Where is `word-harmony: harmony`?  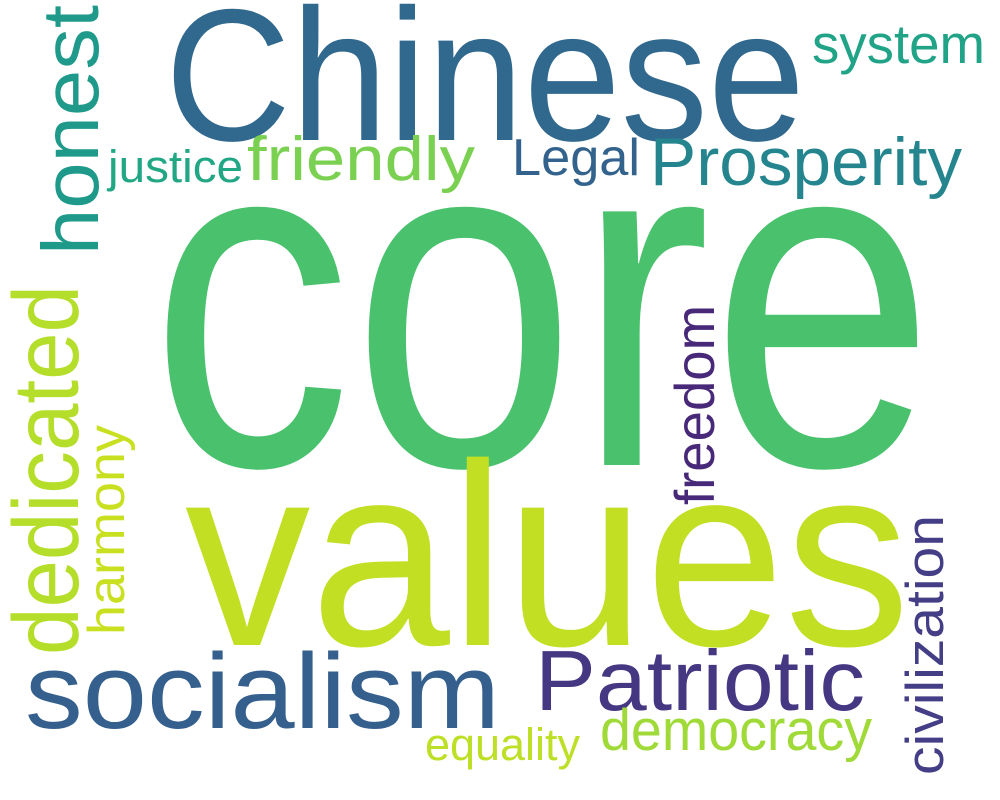 word-harmony: harmony is located at coordinates (107, 530).